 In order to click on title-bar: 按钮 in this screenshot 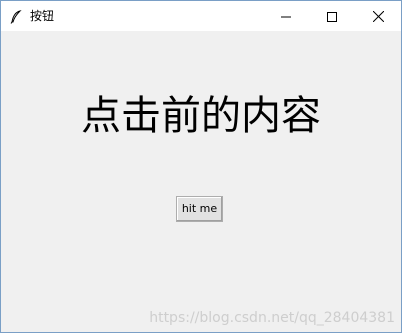, I will do `click(201, 16)`.